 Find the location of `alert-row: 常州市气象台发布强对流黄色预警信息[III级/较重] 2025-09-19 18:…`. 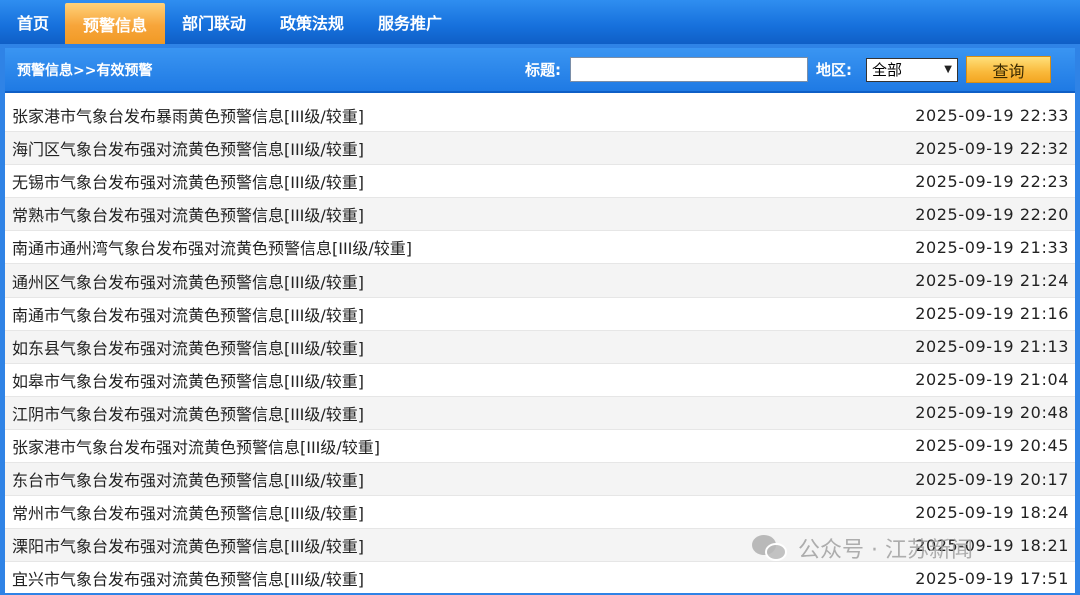

alert-row: 常州市气象台发布强对流黄色预警信息[III级/较重] 2025-09-19 18:… is located at coordinates (540, 513).